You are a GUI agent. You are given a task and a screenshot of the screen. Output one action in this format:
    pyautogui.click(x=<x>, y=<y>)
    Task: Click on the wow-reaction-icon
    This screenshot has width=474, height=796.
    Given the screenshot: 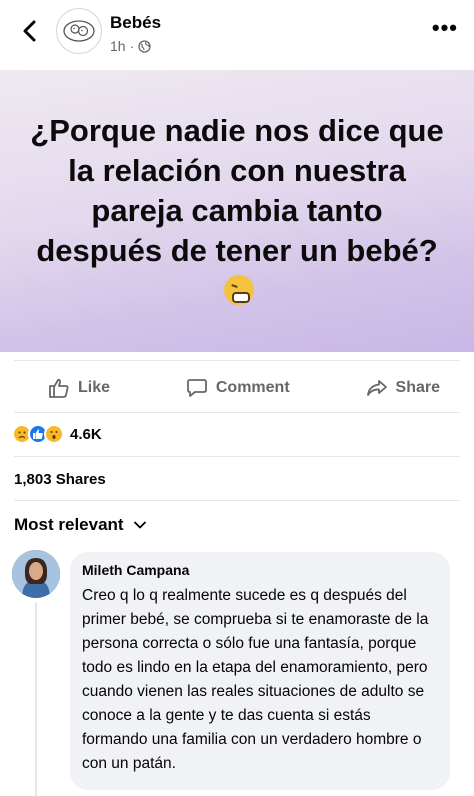 What is the action you would take?
    pyautogui.click(x=54, y=434)
    